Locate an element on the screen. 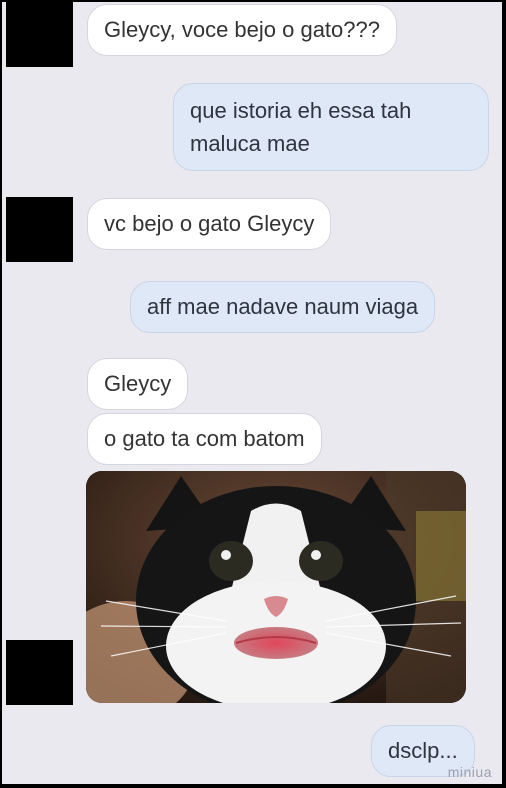  message-bubble-received: Gleycy is located at coordinates (138, 384).